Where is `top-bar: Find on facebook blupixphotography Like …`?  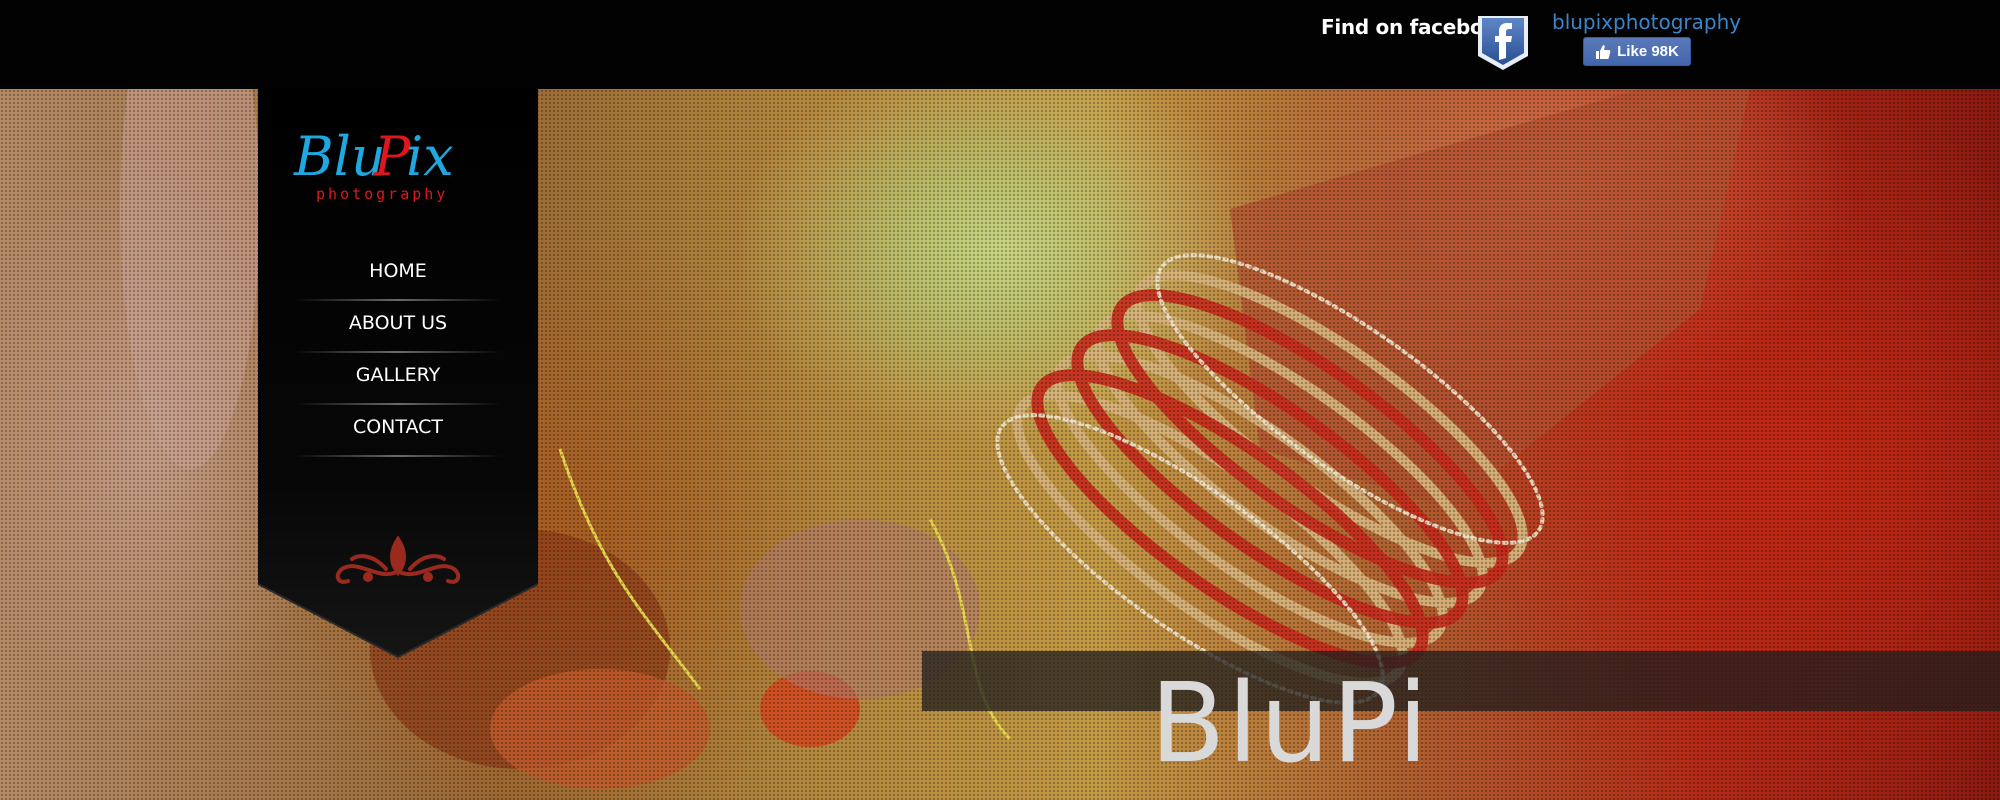
top-bar: Find on facebook blupixphotography Like … is located at coordinates (1000, 44).